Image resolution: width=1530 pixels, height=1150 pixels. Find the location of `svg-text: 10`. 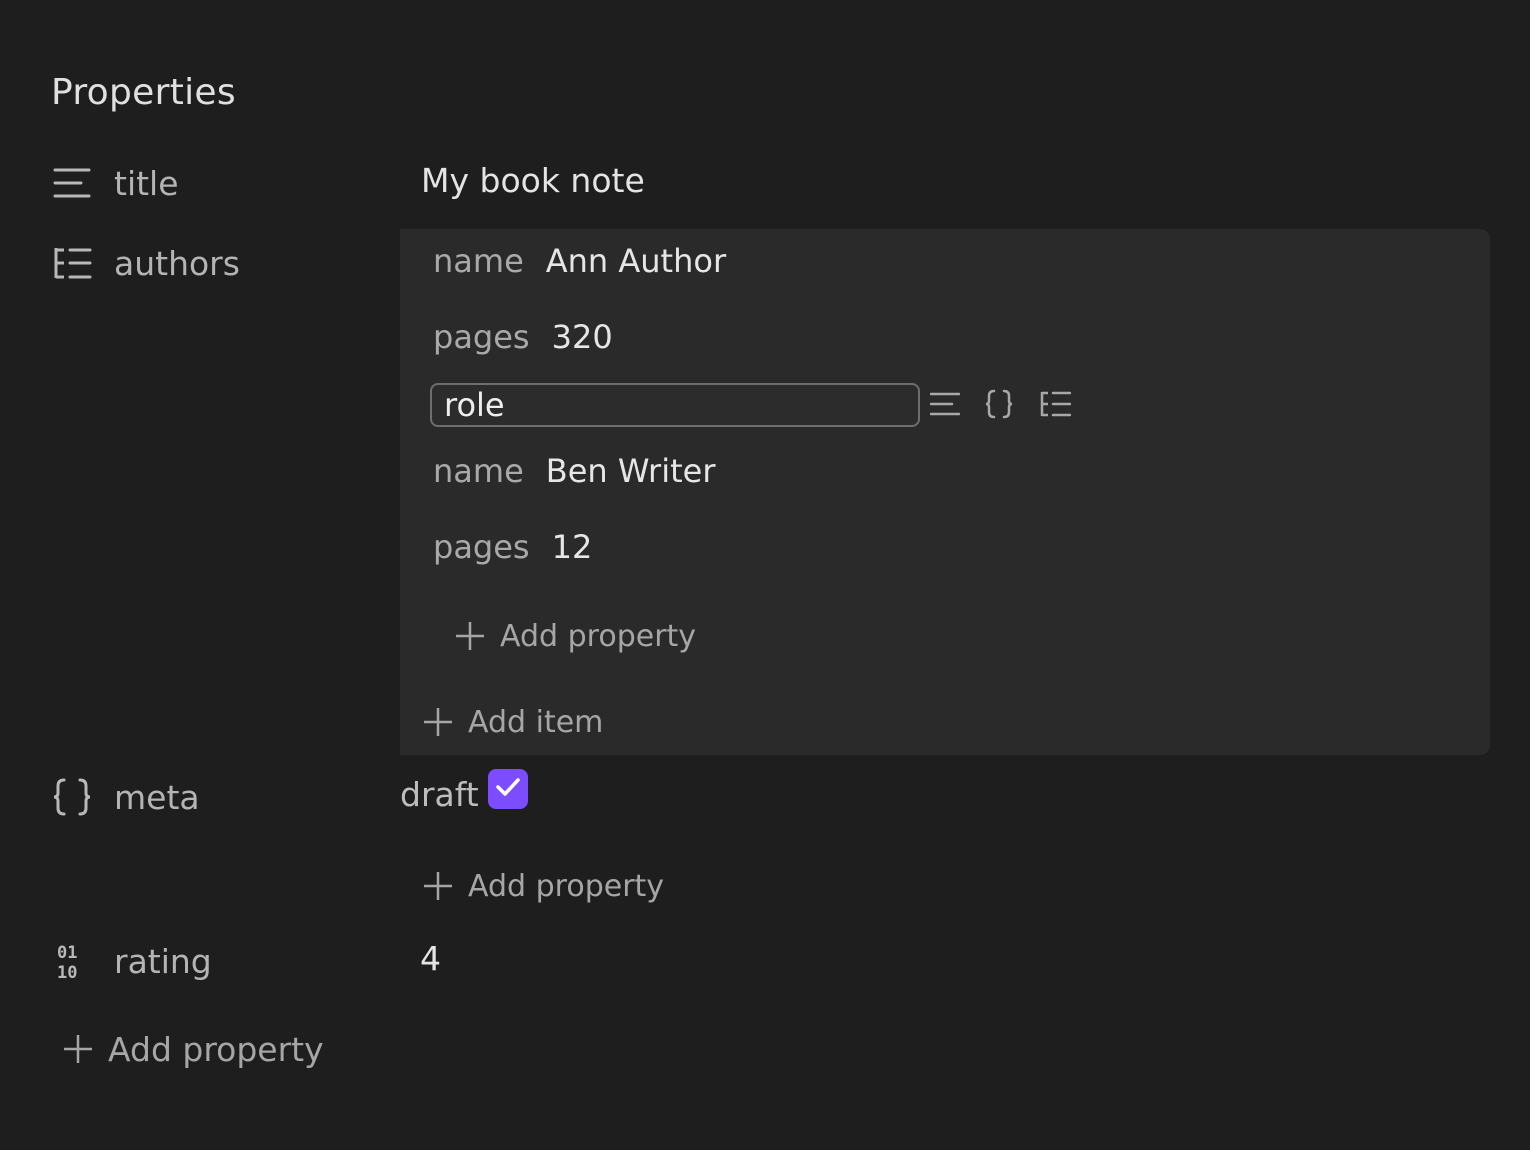

svg-text: 10 is located at coordinates (67, 972).